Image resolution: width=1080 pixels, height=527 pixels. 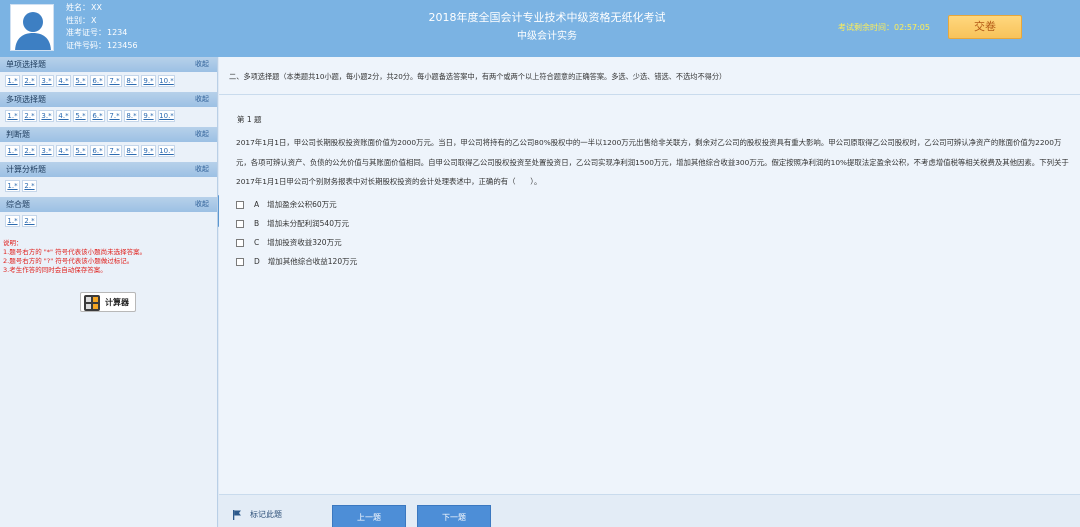 What do you see at coordinates (108, 99) in the screenshot?
I see `section-header: 多项选择题 收起` at bounding box center [108, 99].